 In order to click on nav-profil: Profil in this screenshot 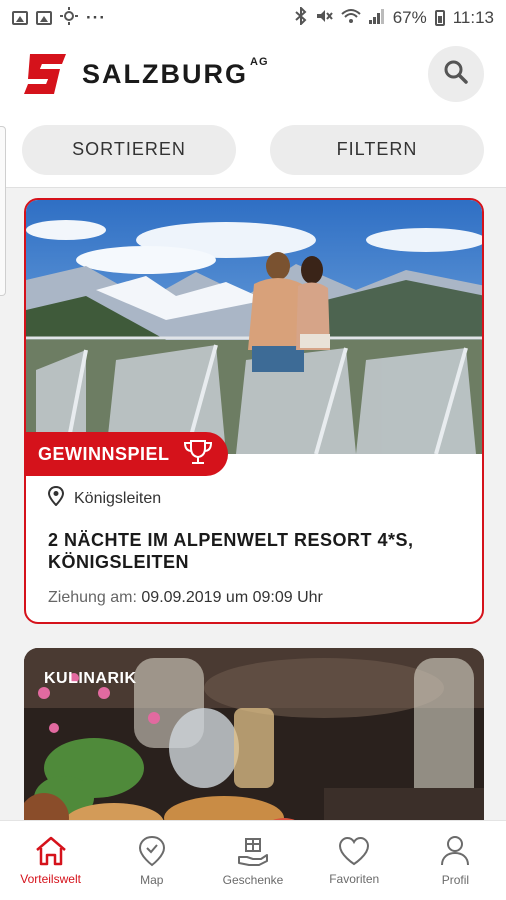, I will do `click(455, 860)`.